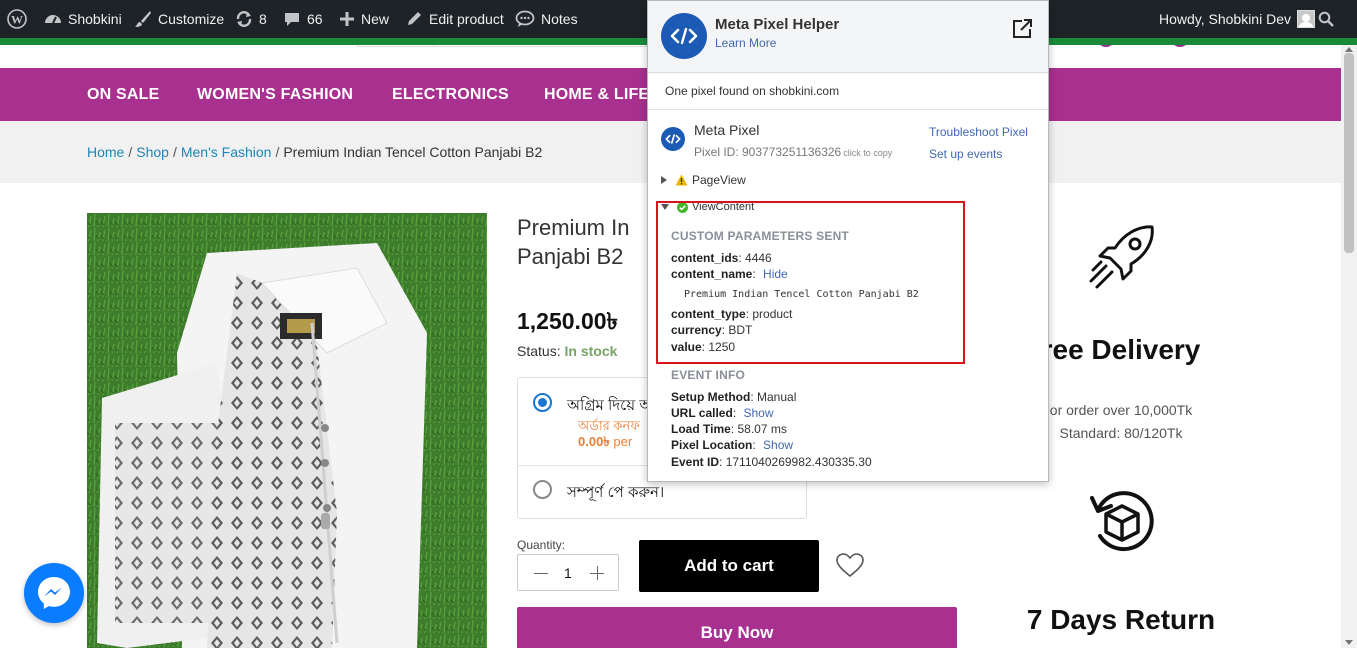 The width and height of the screenshot is (1357, 648). I want to click on page-scrollbar, so click(1349, 346).